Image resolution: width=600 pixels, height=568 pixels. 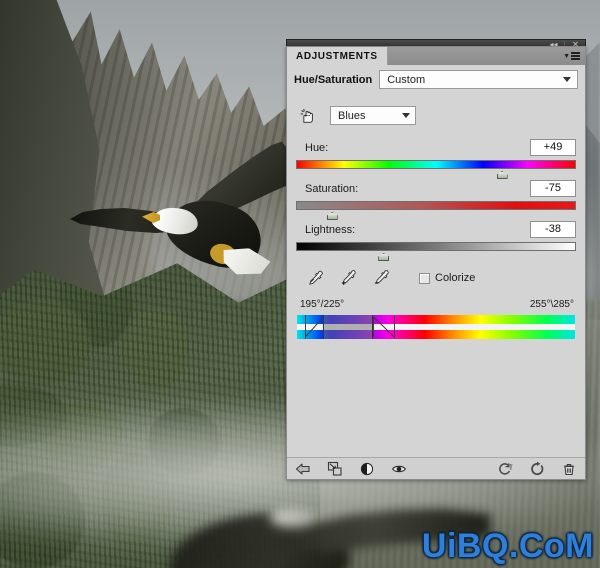 What do you see at coordinates (436, 200) in the screenshot?
I see `slider-row-saturation: Saturation: -75` at bounding box center [436, 200].